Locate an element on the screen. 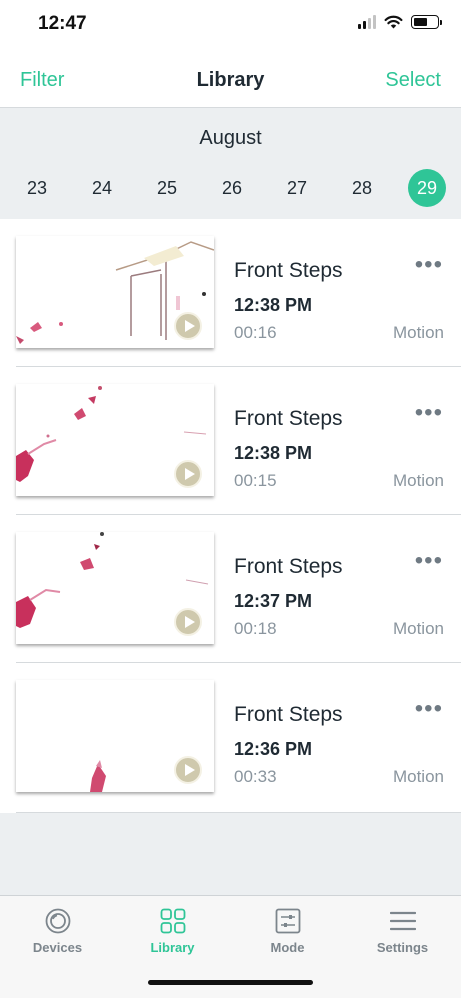 Image resolution: width=461 pixels, height=998 pixels. library-grid-icon is located at coordinates (173, 921).